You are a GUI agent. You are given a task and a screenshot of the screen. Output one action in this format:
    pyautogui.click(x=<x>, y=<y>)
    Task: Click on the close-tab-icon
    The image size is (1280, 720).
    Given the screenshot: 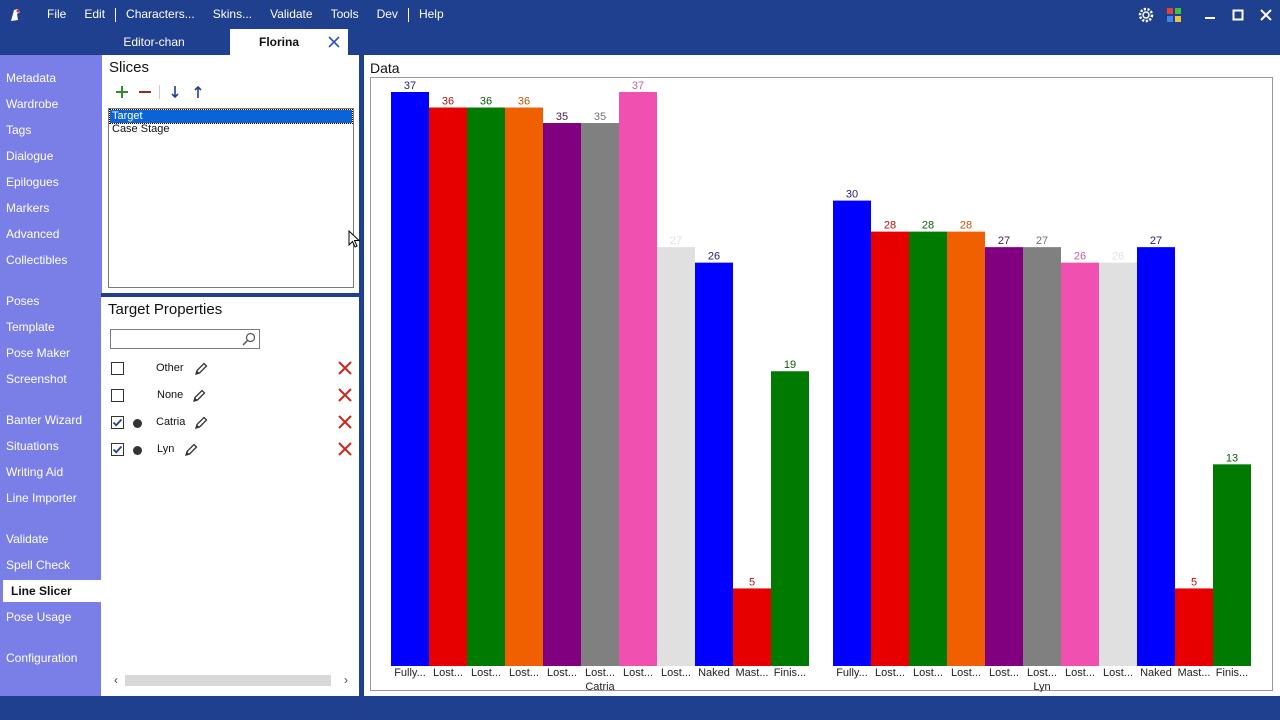 What is the action you would take?
    pyautogui.click(x=334, y=43)
    